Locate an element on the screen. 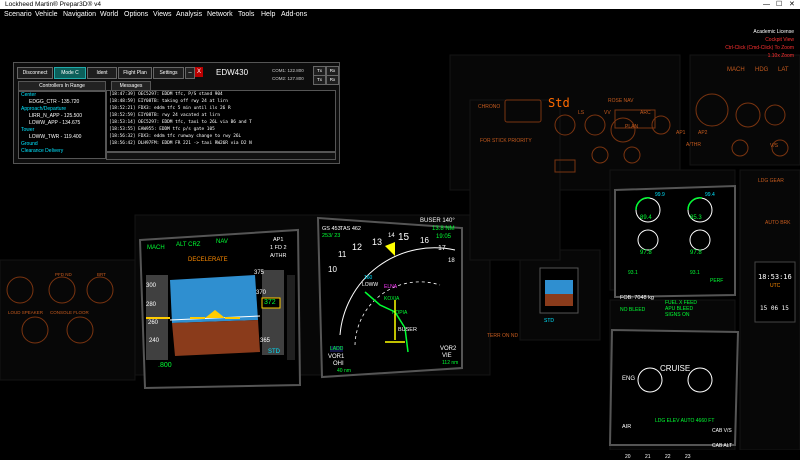 Image resolution: width=800 pixels, height=460 pixels. menu-vehicle: Vehicle is located at coordinates (46, 14).